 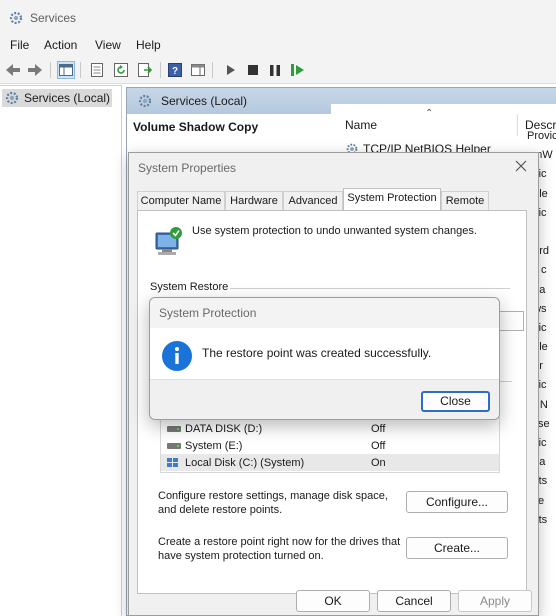 What do you see at coordinates (13, 70) in the screenshot?
I see `back-icon` at bounding box center [13, 70].